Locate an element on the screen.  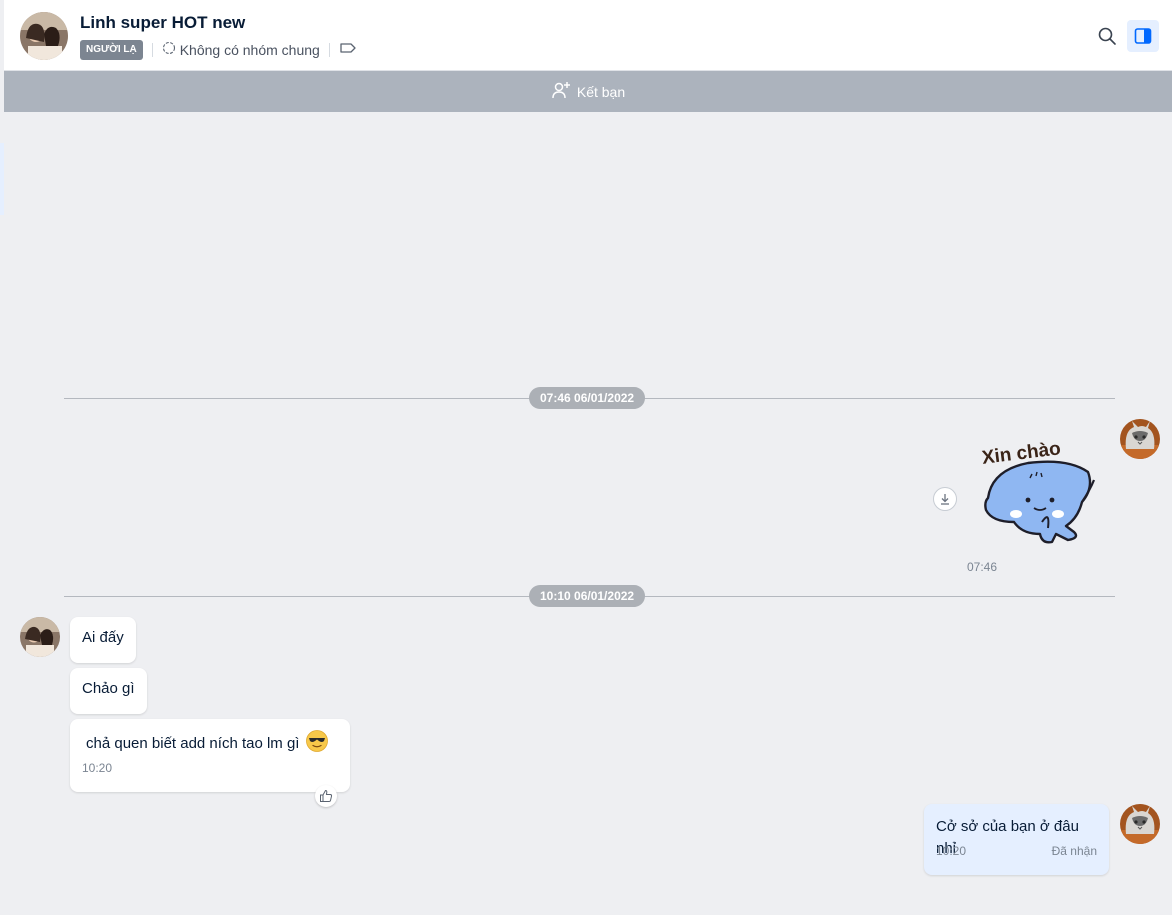
sticker-message: Xin chào is located at coordinates (1035, 487).